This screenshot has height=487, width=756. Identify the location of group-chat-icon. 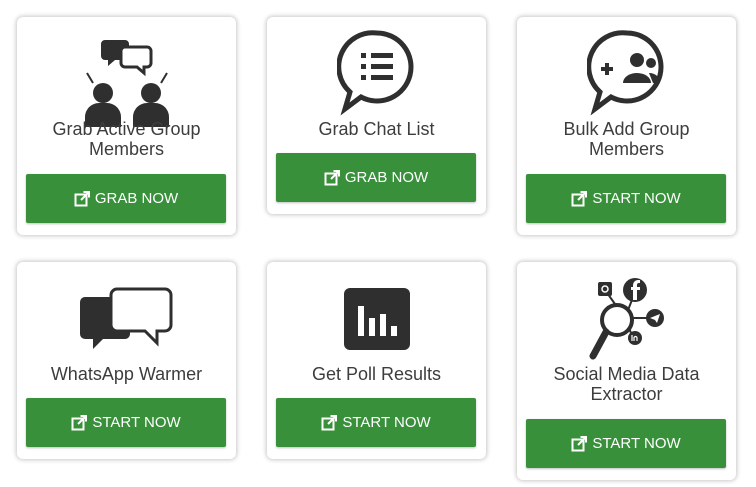
(126, 81).